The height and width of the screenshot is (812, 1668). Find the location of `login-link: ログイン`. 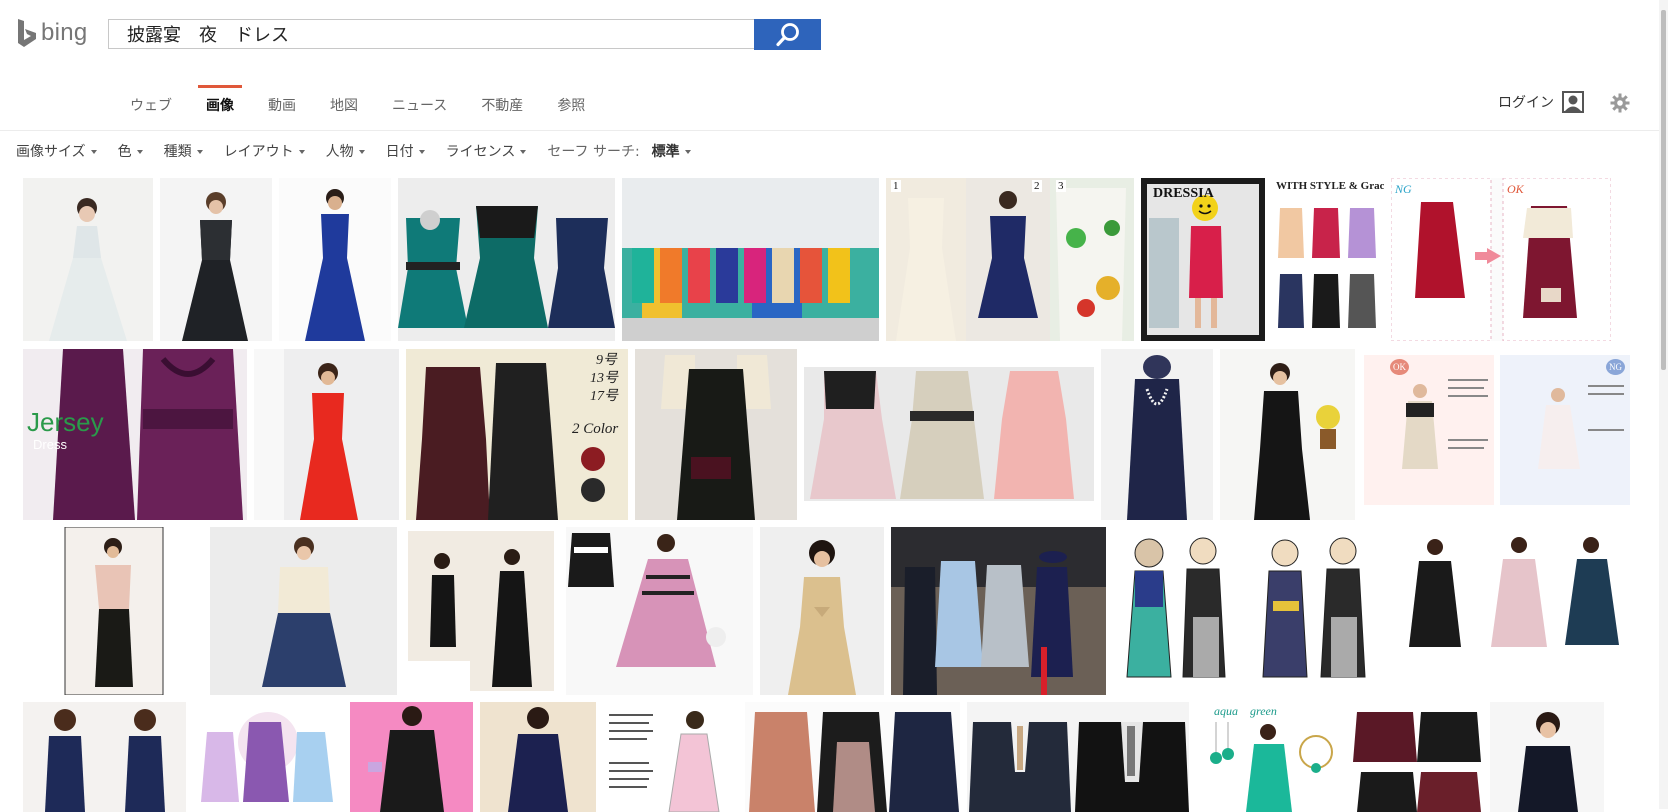

login-link: ログイン is located at coordinates (1541, 102).